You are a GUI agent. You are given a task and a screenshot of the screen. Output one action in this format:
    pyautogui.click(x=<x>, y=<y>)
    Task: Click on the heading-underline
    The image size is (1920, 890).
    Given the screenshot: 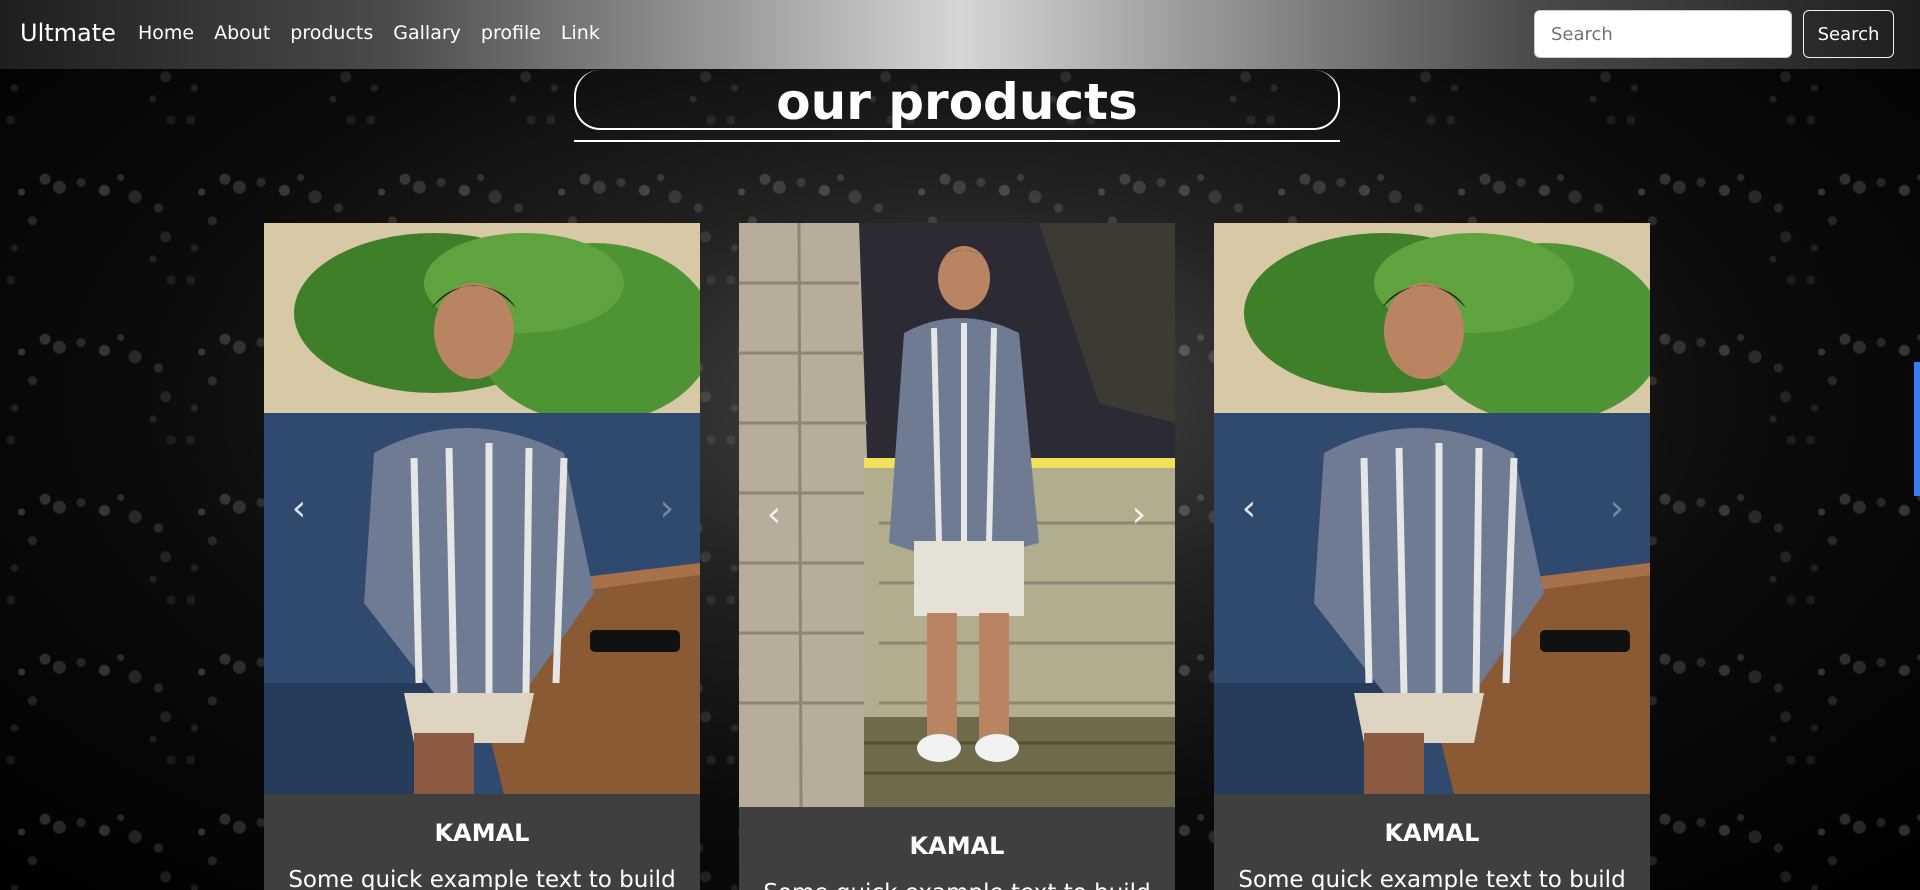 What is the action you would take?
    pyautogui.click(x=957, y=141)
    